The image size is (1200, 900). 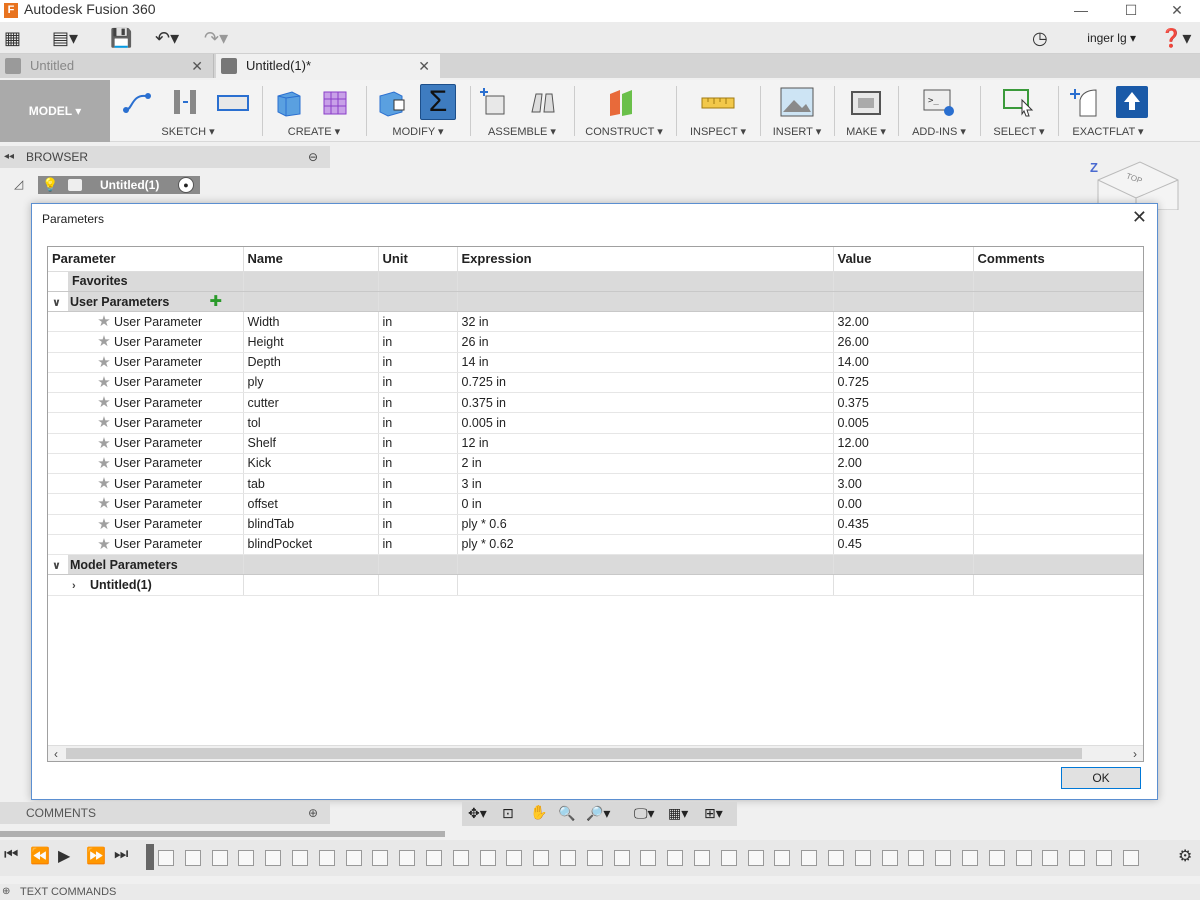 I want to click on chevron-down-icon: ∨, so click(x=61, y=302).